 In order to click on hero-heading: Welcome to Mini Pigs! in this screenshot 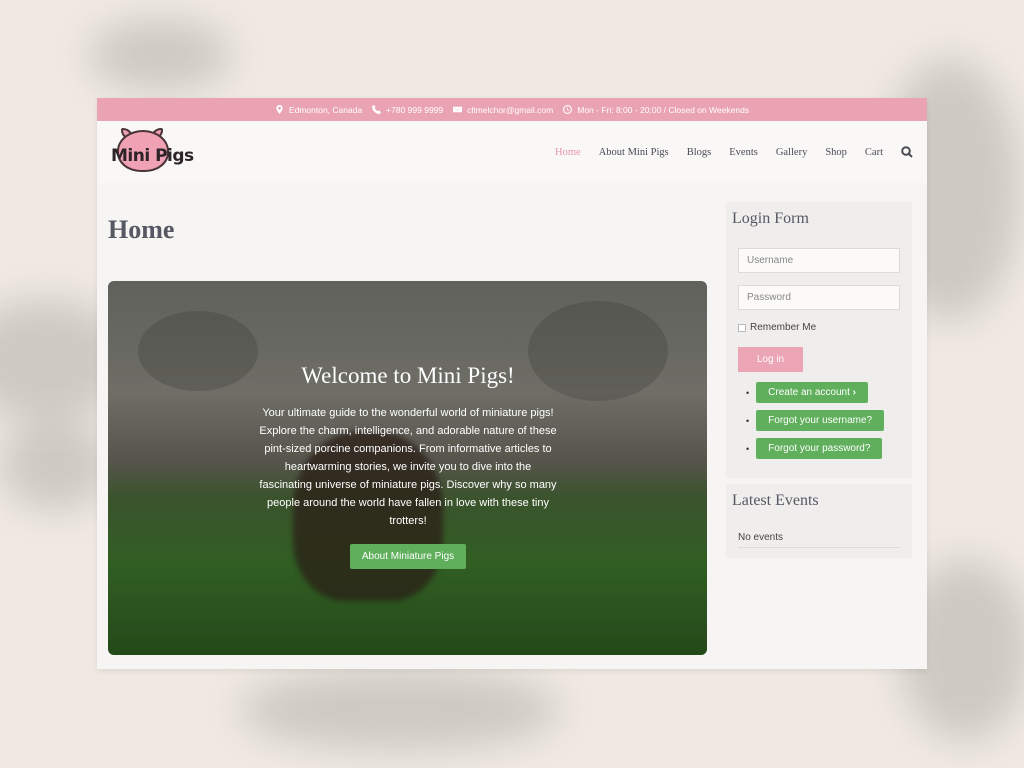, I will do `click(408, 375)`.